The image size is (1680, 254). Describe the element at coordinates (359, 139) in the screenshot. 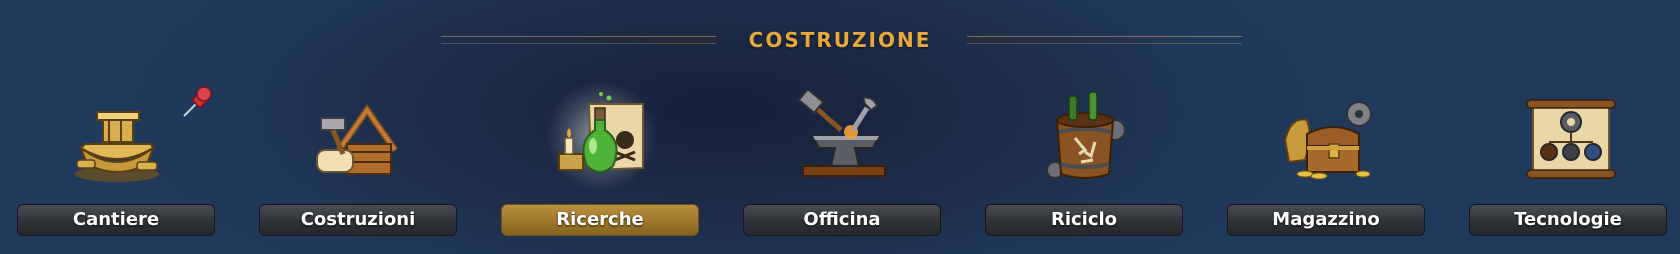

I see `construction-icon` at that location.